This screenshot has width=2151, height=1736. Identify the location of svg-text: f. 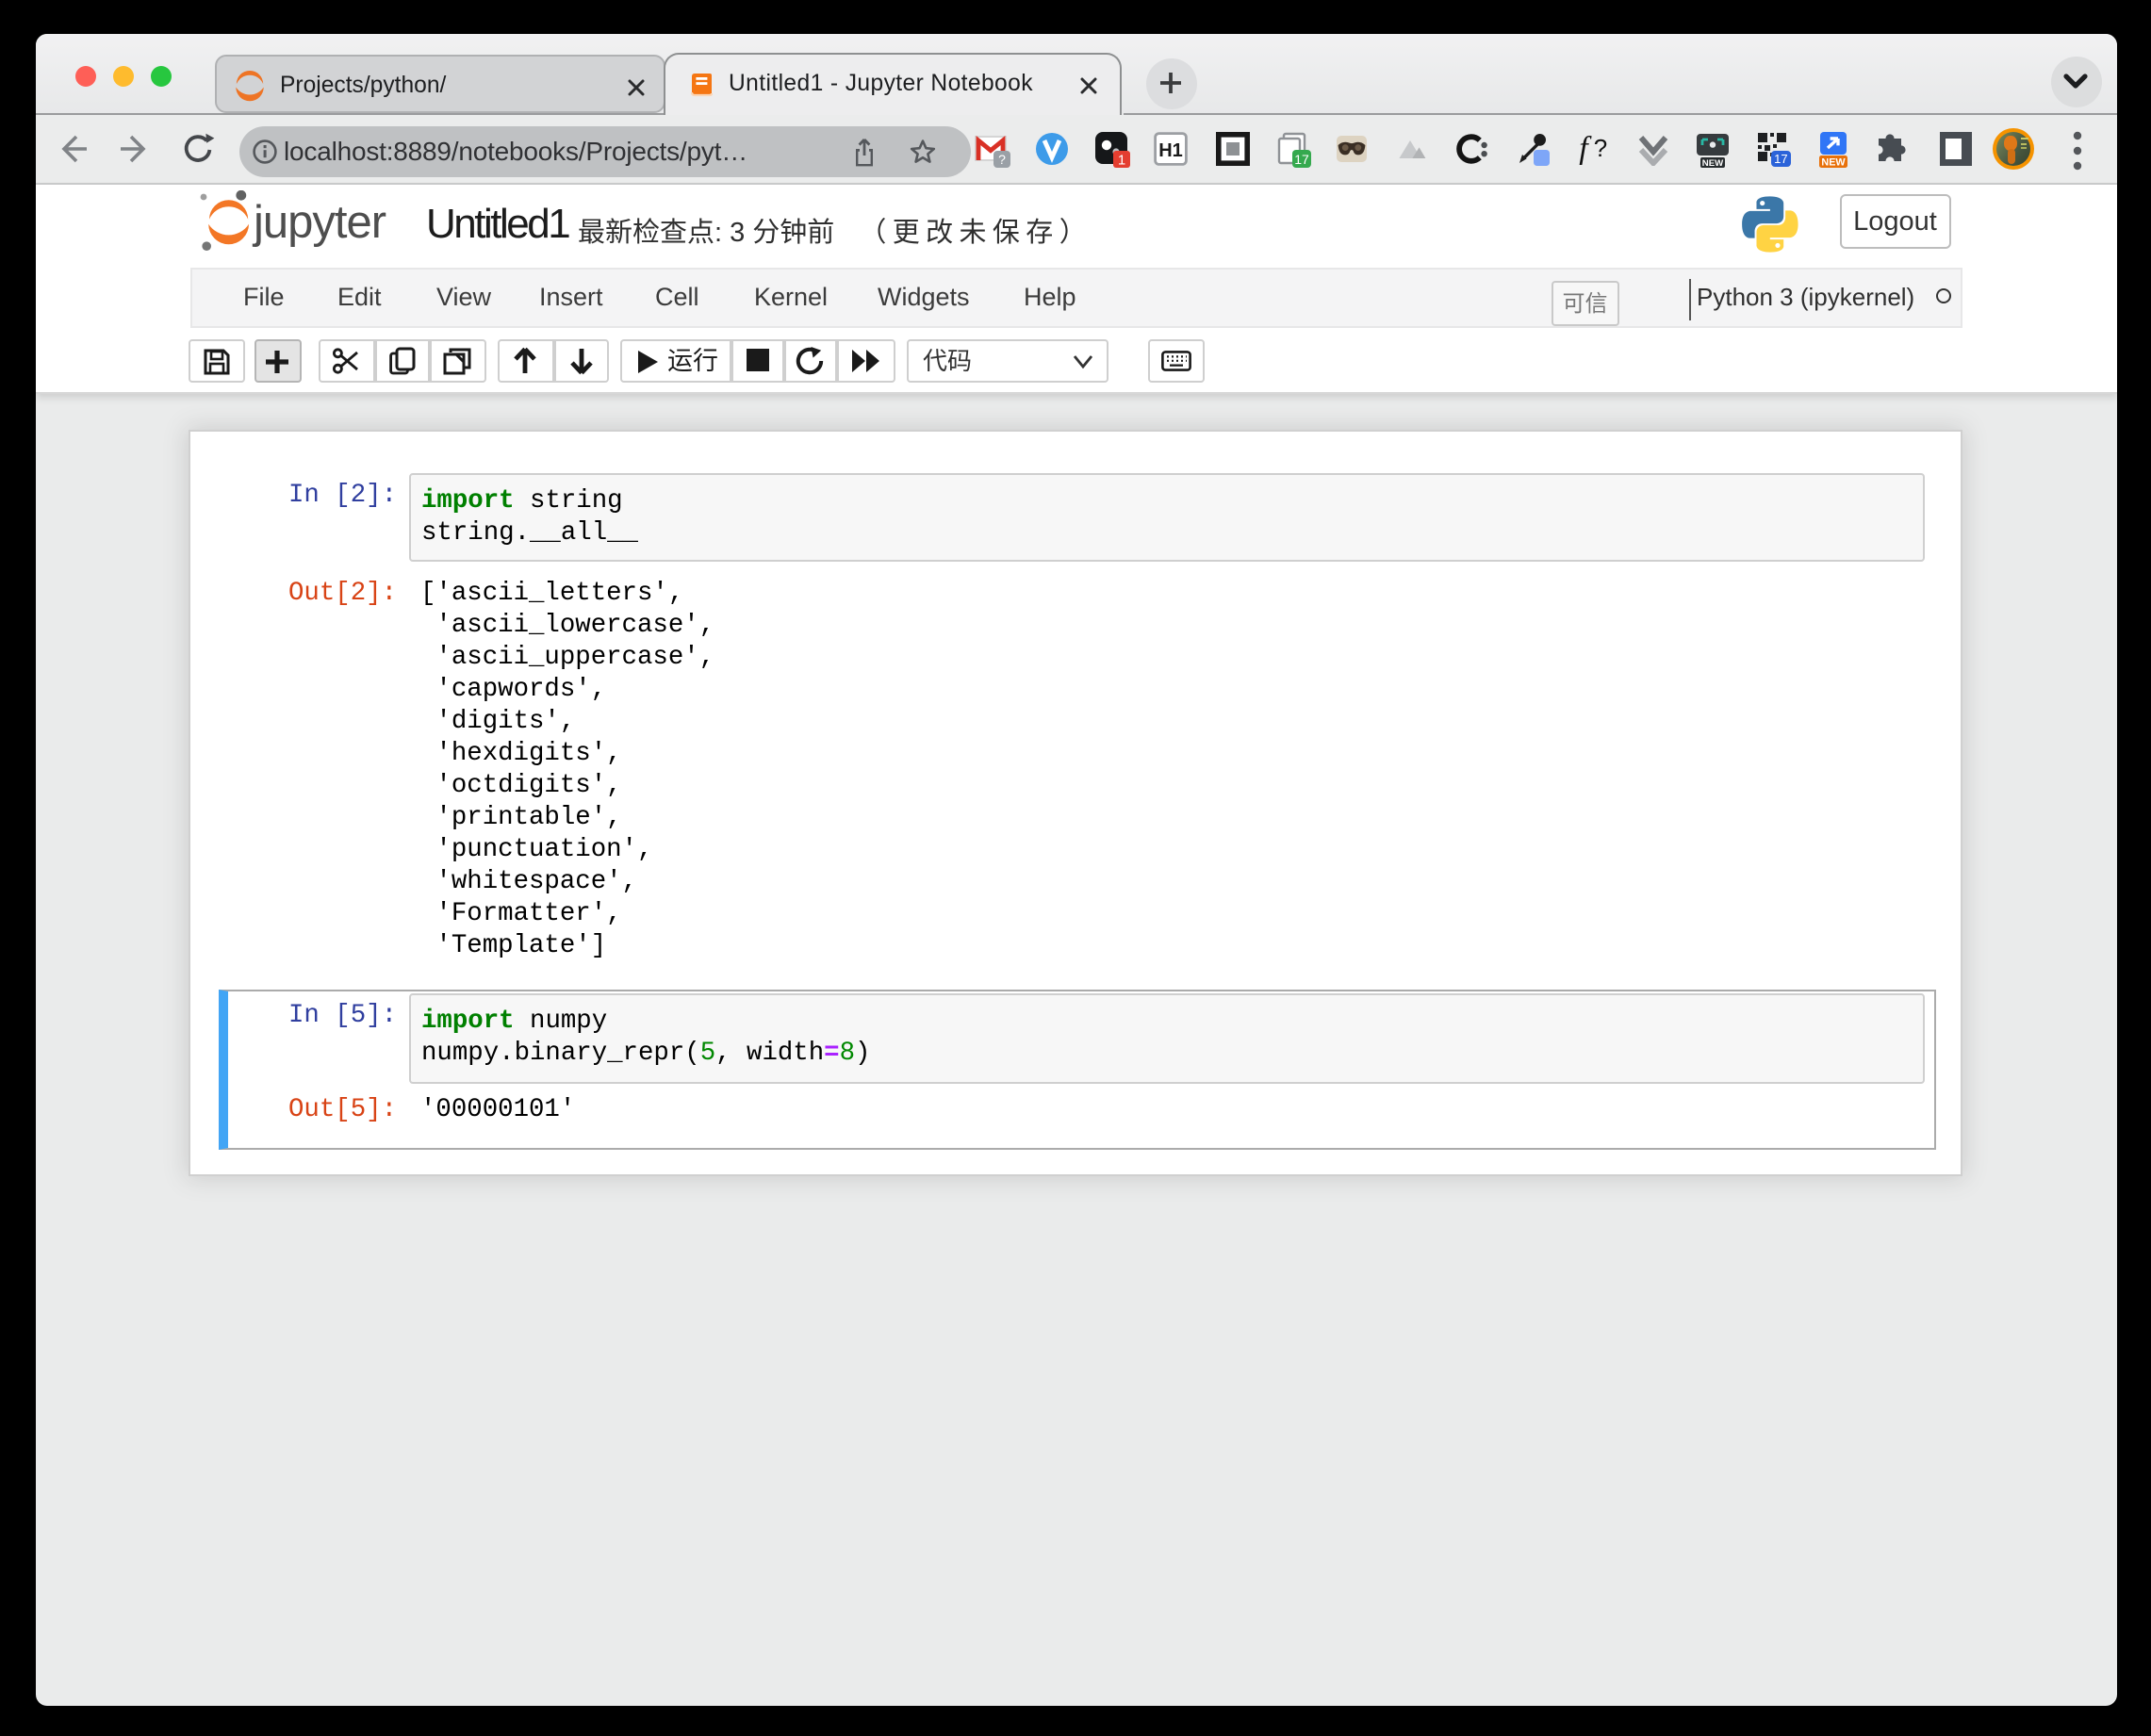
(1585, 148).